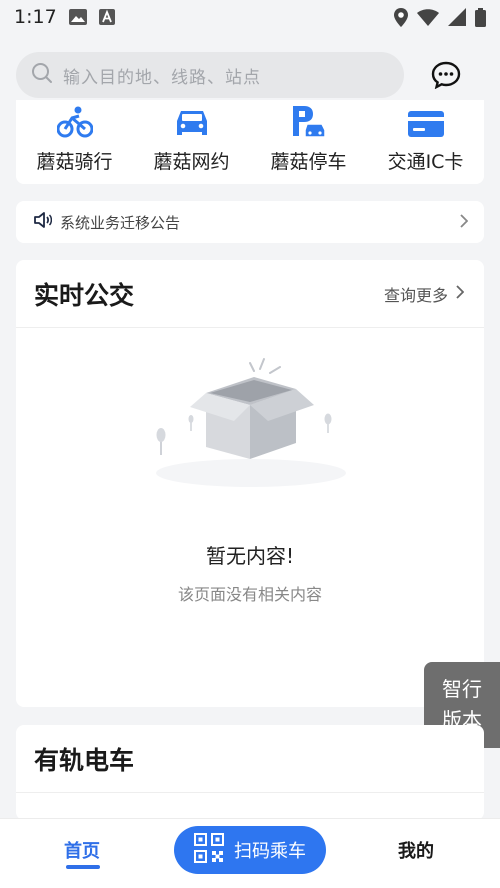  What do you see at coordinates (428, 17) in the screenshot?
I see `wifi-icon` at bounding box center [428, 17].